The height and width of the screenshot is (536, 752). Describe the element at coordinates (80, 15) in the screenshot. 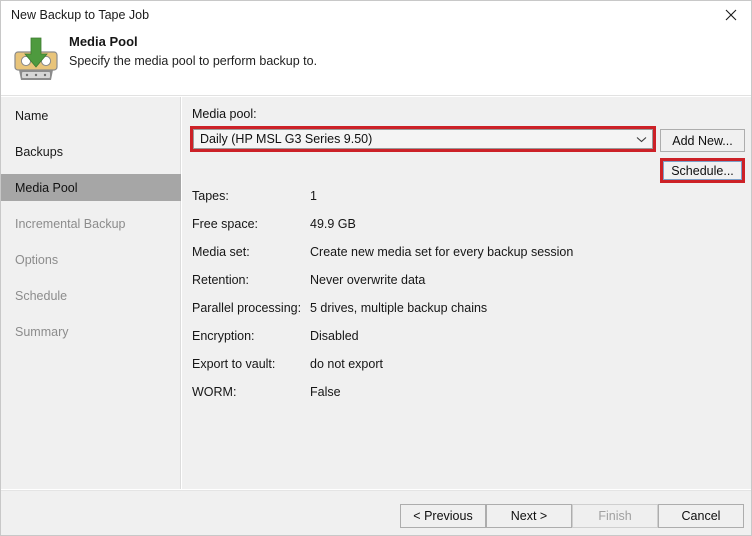

I see `window-title: New Backup to Tape Job` at that location.